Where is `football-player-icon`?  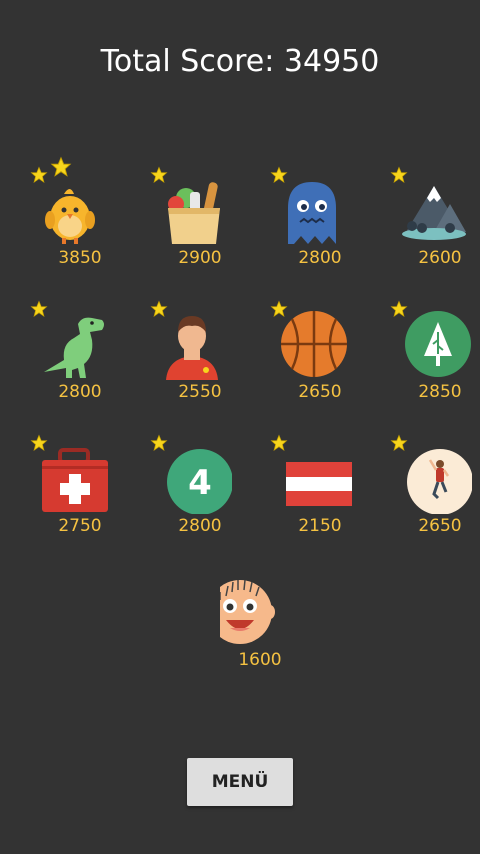 football-player-icon is located at coordinates (196, 344).